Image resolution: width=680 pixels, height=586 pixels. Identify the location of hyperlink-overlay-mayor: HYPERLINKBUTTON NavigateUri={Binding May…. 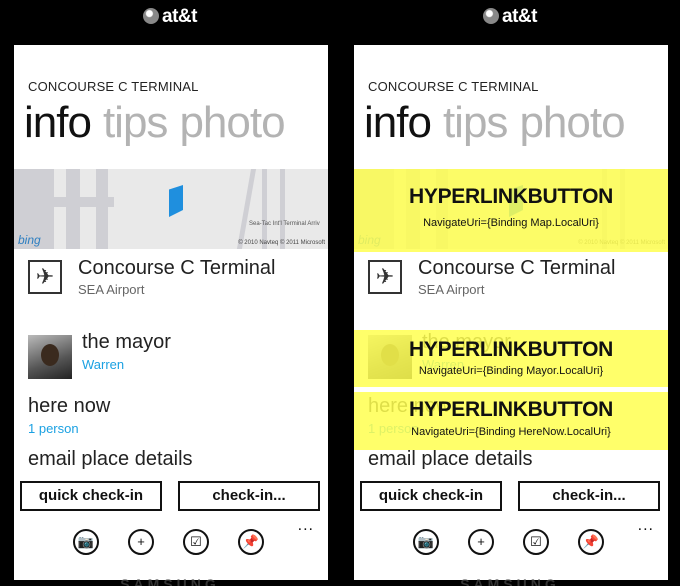
(511, 358).